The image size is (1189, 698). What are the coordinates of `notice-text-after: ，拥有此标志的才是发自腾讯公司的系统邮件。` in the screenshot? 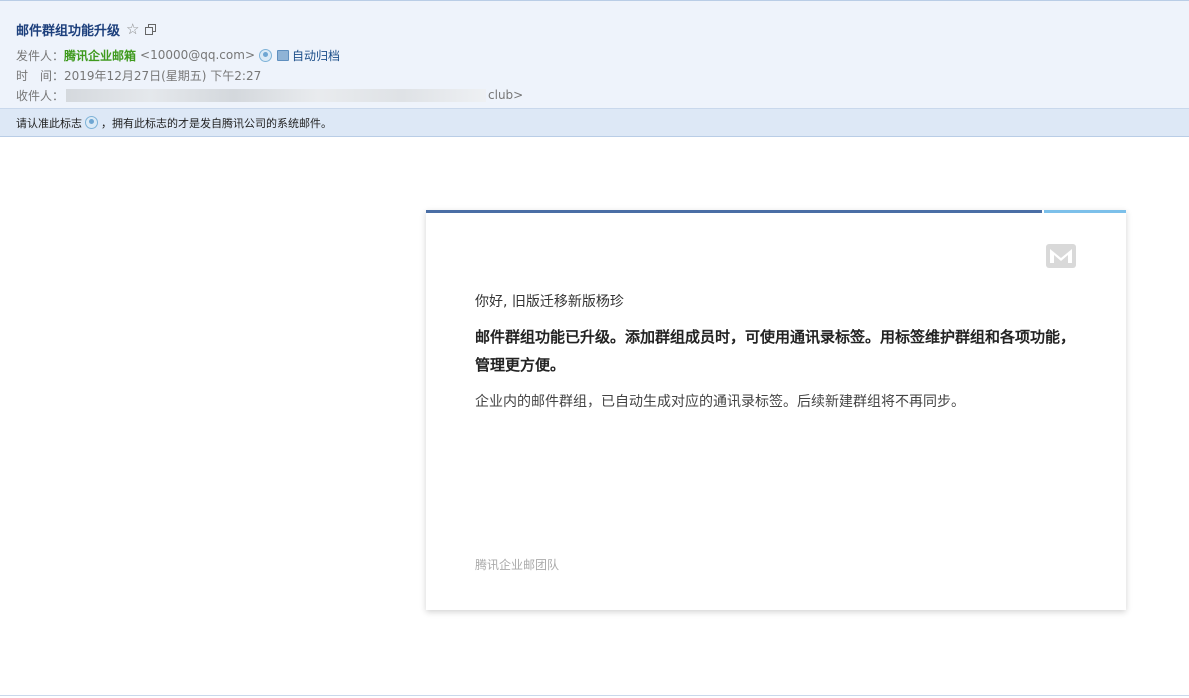 It's located at (216, 123).